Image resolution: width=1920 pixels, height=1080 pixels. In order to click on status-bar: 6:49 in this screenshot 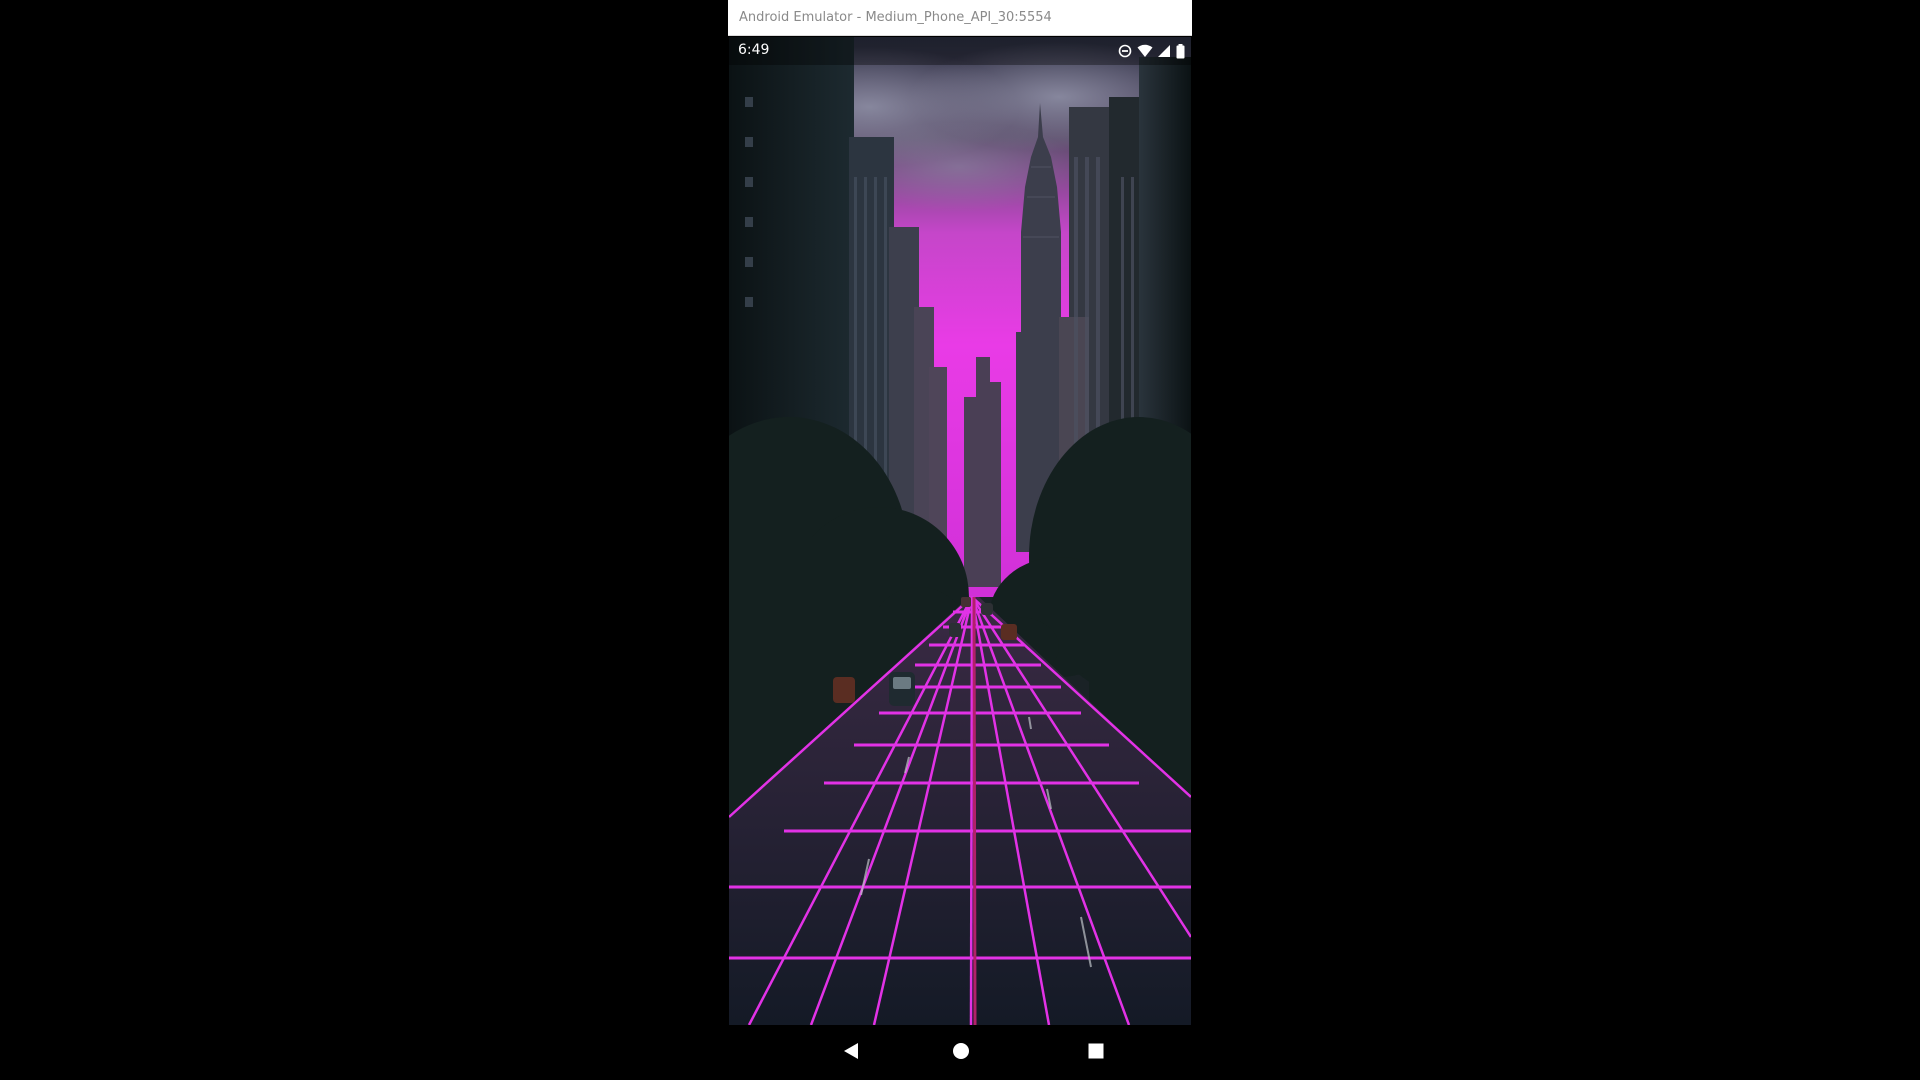, I will do `click(960, 51)`.